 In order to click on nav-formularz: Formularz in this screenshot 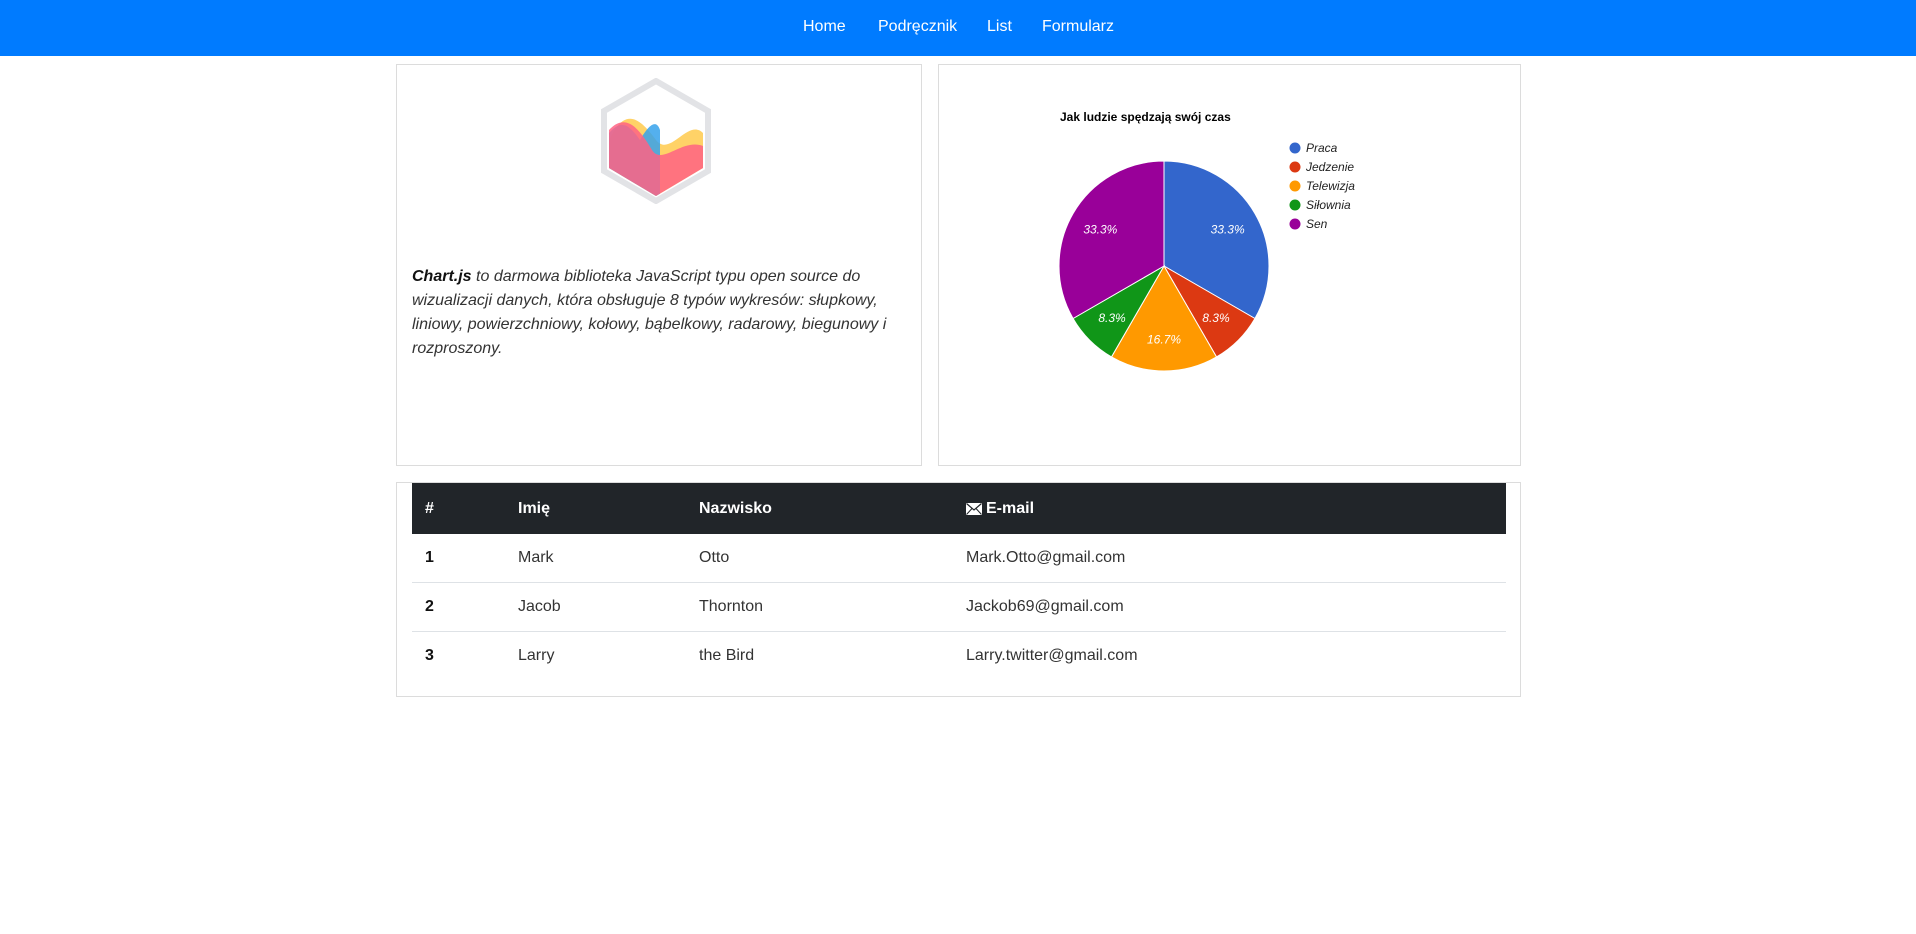, I will do `click(1078, 27)`.